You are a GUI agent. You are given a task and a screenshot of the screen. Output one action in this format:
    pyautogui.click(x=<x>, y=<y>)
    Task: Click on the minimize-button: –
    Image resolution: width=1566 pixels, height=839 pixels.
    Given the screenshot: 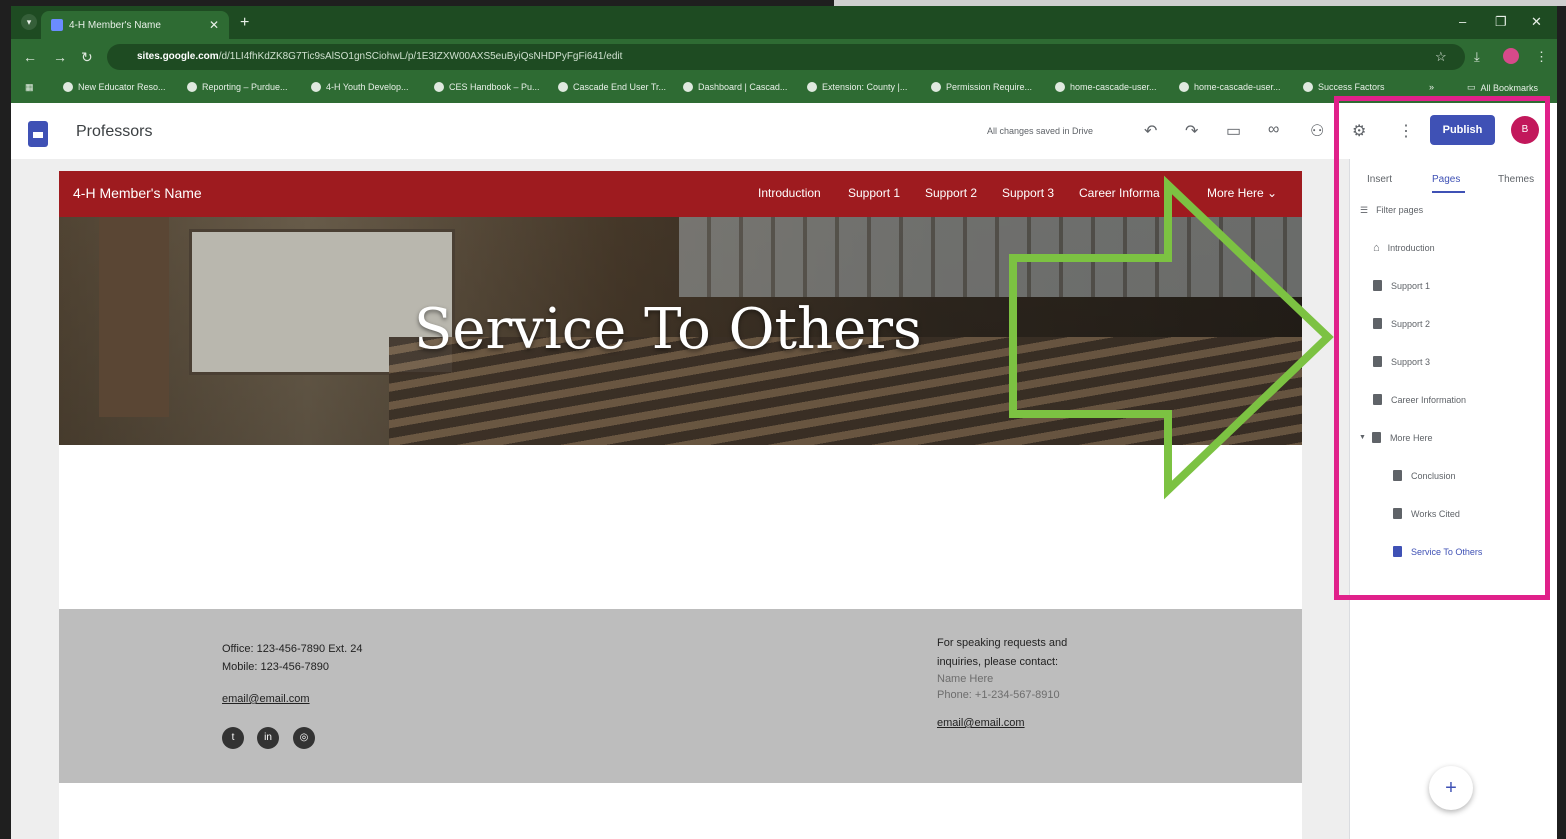 What is the action you would take?
    pyautogui.click(x=1462, y=21)
    